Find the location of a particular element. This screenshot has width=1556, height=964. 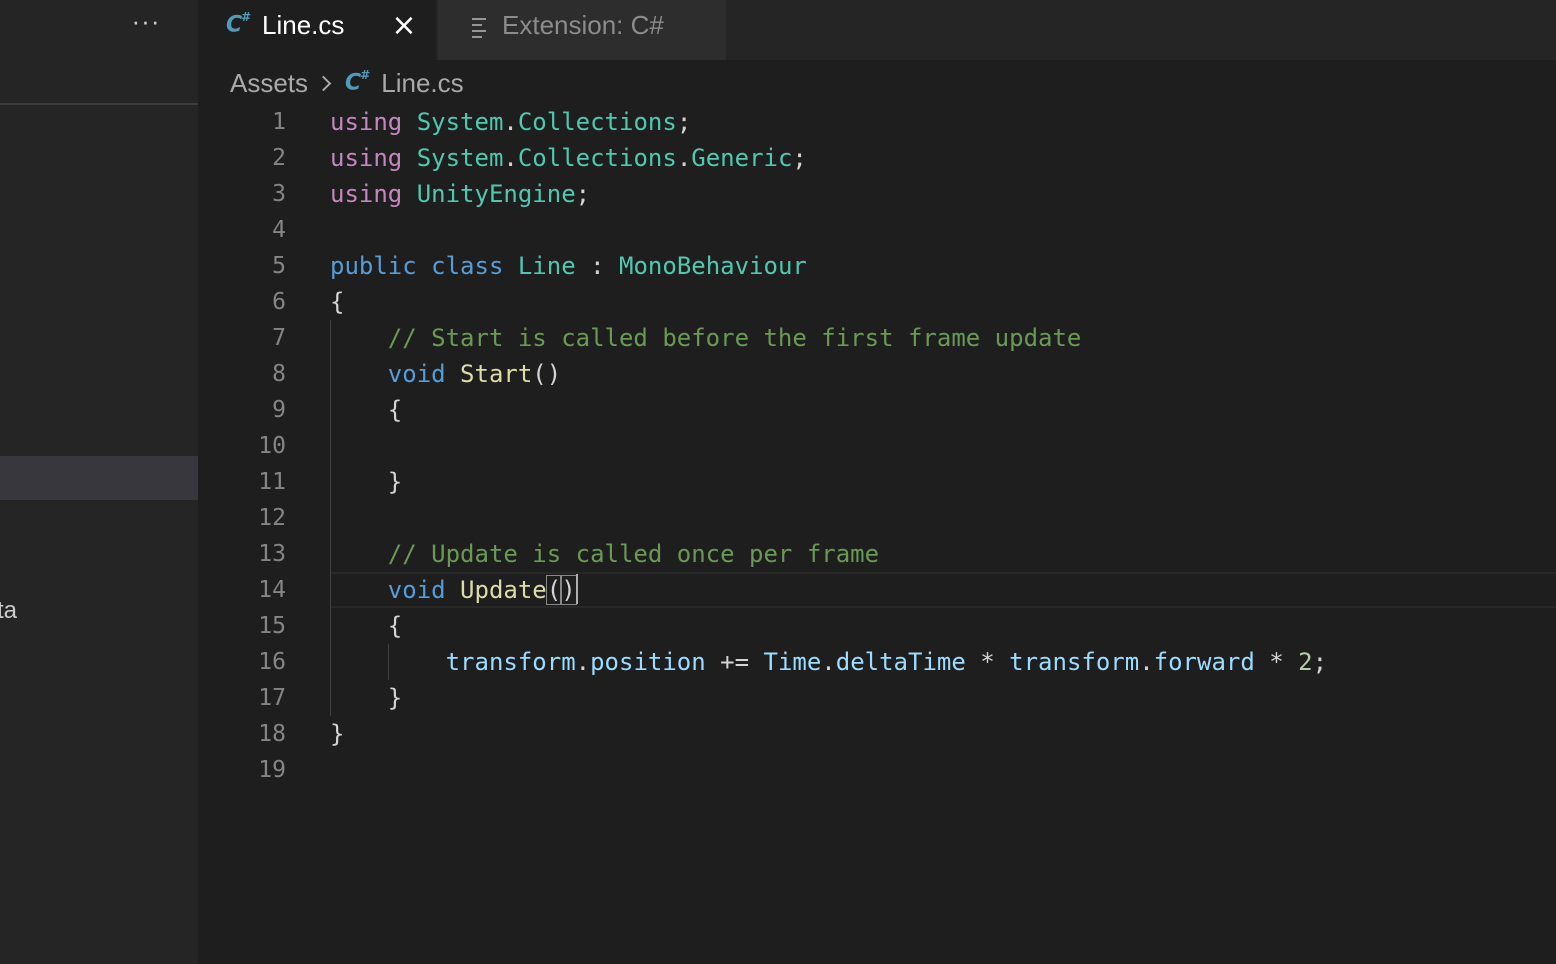

line-number: 5 is located at coordinates (279, 266).